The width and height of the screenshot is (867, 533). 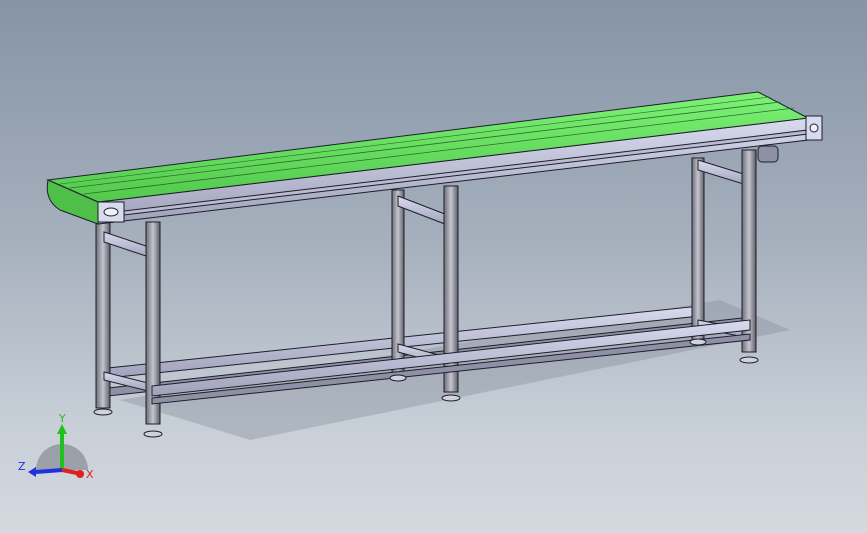 I want to click on x-axis-arrow, so click(x=80, y=474).